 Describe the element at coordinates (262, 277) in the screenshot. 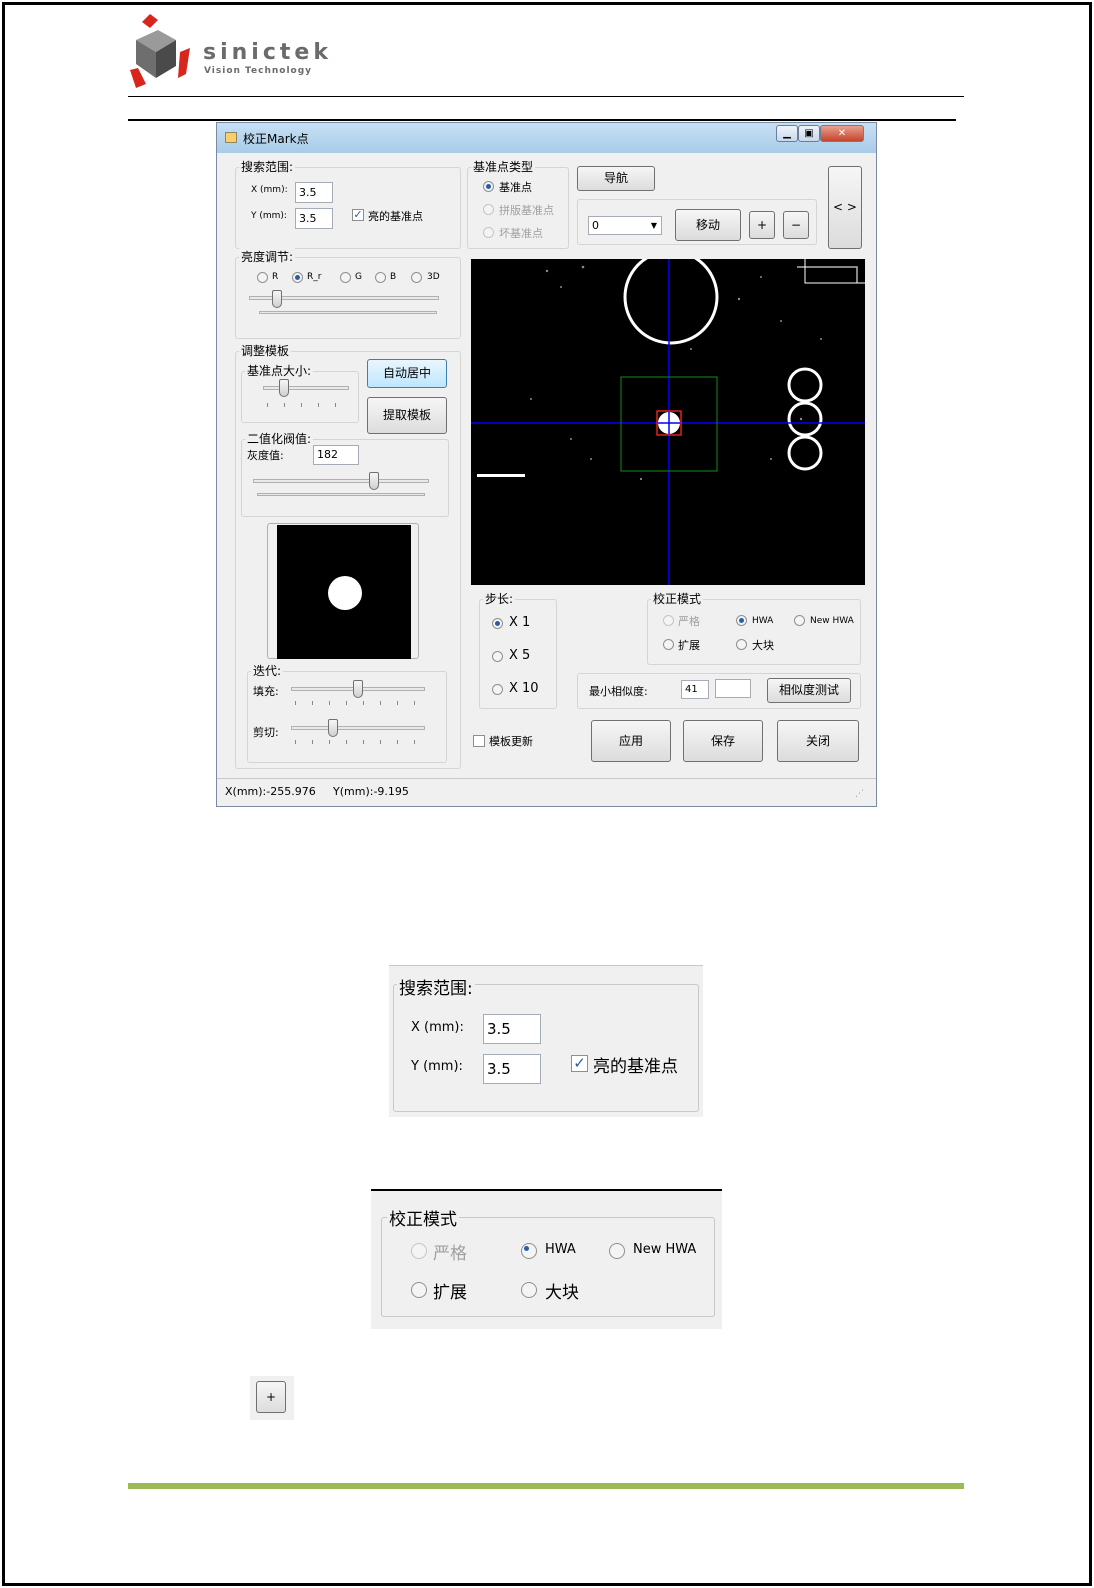

I see `brightness-radio-r` at that location.